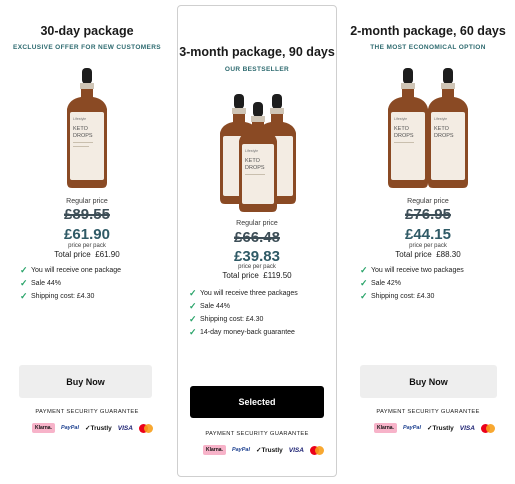 The height and width of the screenshot is (484, 515). Describe the element at coordinates (412, 270) in the screenshot. I see `feature-item: ✓ You will receive two packages` at that location.